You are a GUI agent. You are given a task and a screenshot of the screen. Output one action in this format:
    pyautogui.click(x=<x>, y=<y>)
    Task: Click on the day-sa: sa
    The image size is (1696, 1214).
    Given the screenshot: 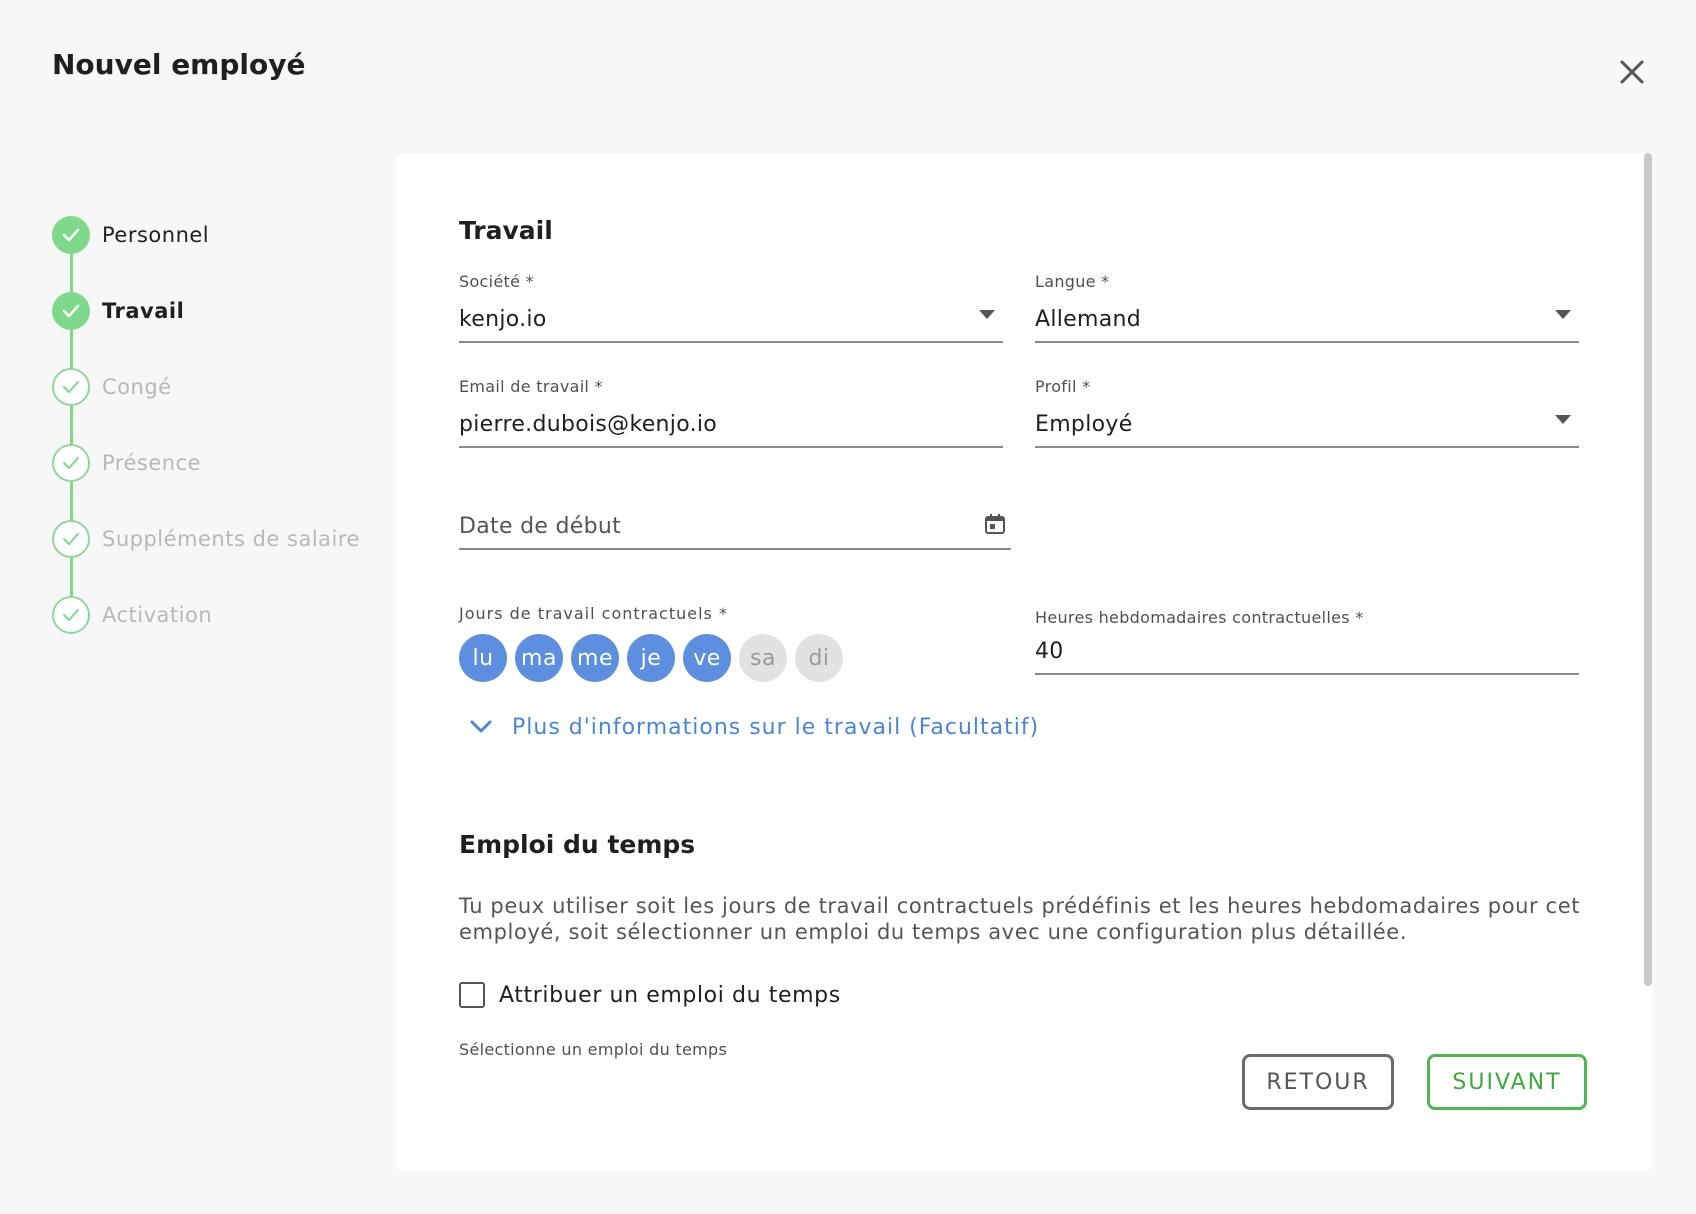 What is the action you would take?
    pyautogui.click(x=763, y=658)
    